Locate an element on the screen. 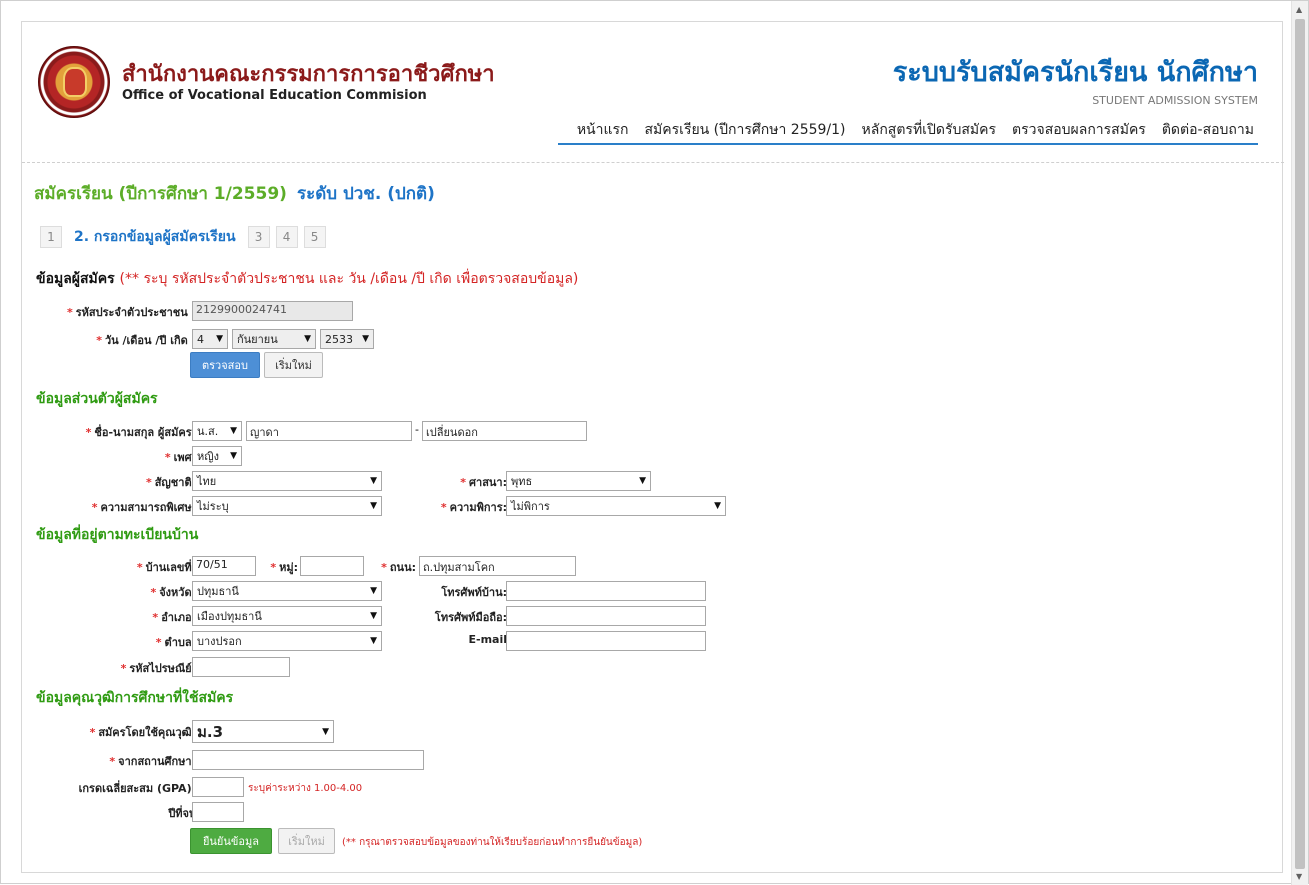 The height and width of the screenshot is (885, 1309). moo-label: * หมู่: is located at coordinates (284, 567).